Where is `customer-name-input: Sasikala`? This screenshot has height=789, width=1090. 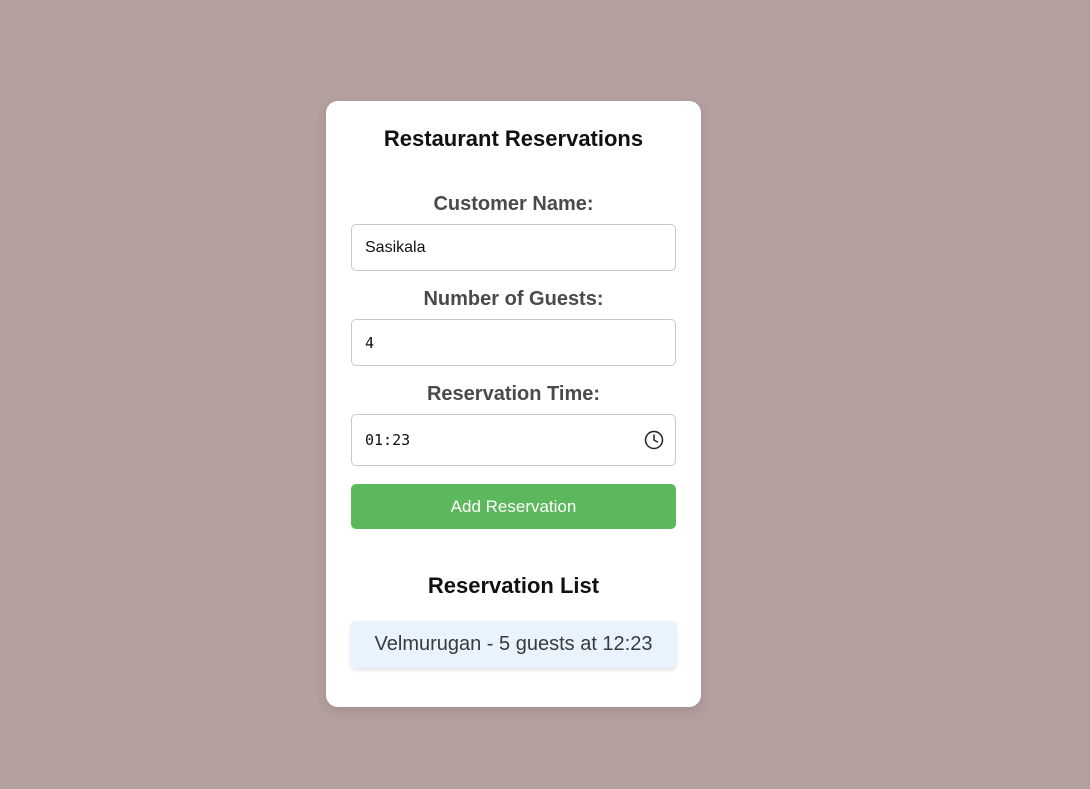
customer-name-input: Sasikala is located at coordinates (513, 247).